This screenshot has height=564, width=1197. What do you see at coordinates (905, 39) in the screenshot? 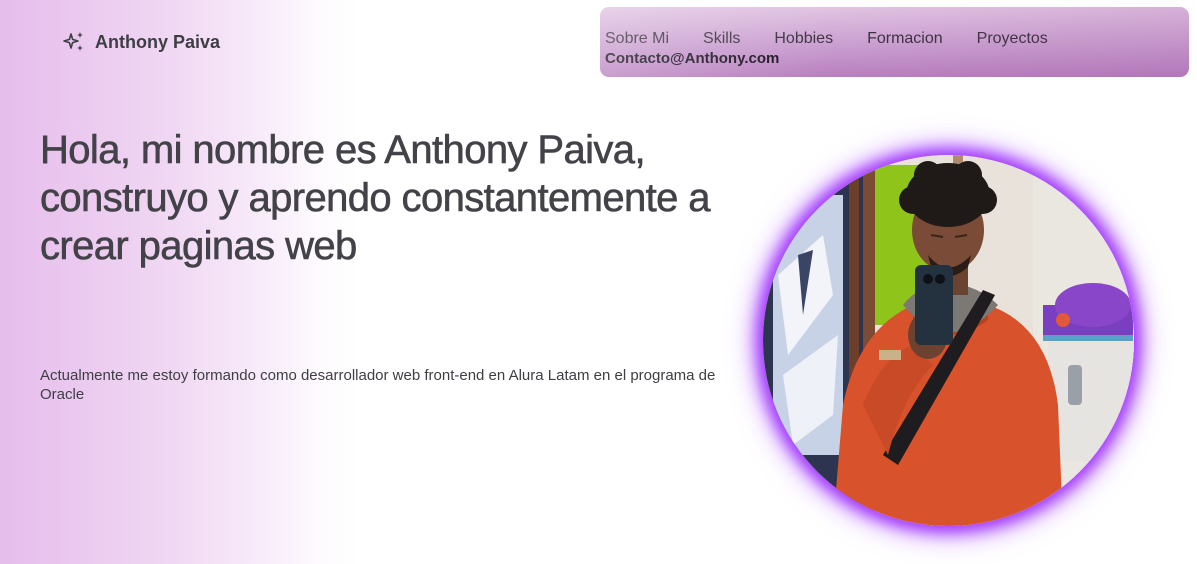
I see `nav-link-formacion: Formacion` at bounding box center [905, 39].